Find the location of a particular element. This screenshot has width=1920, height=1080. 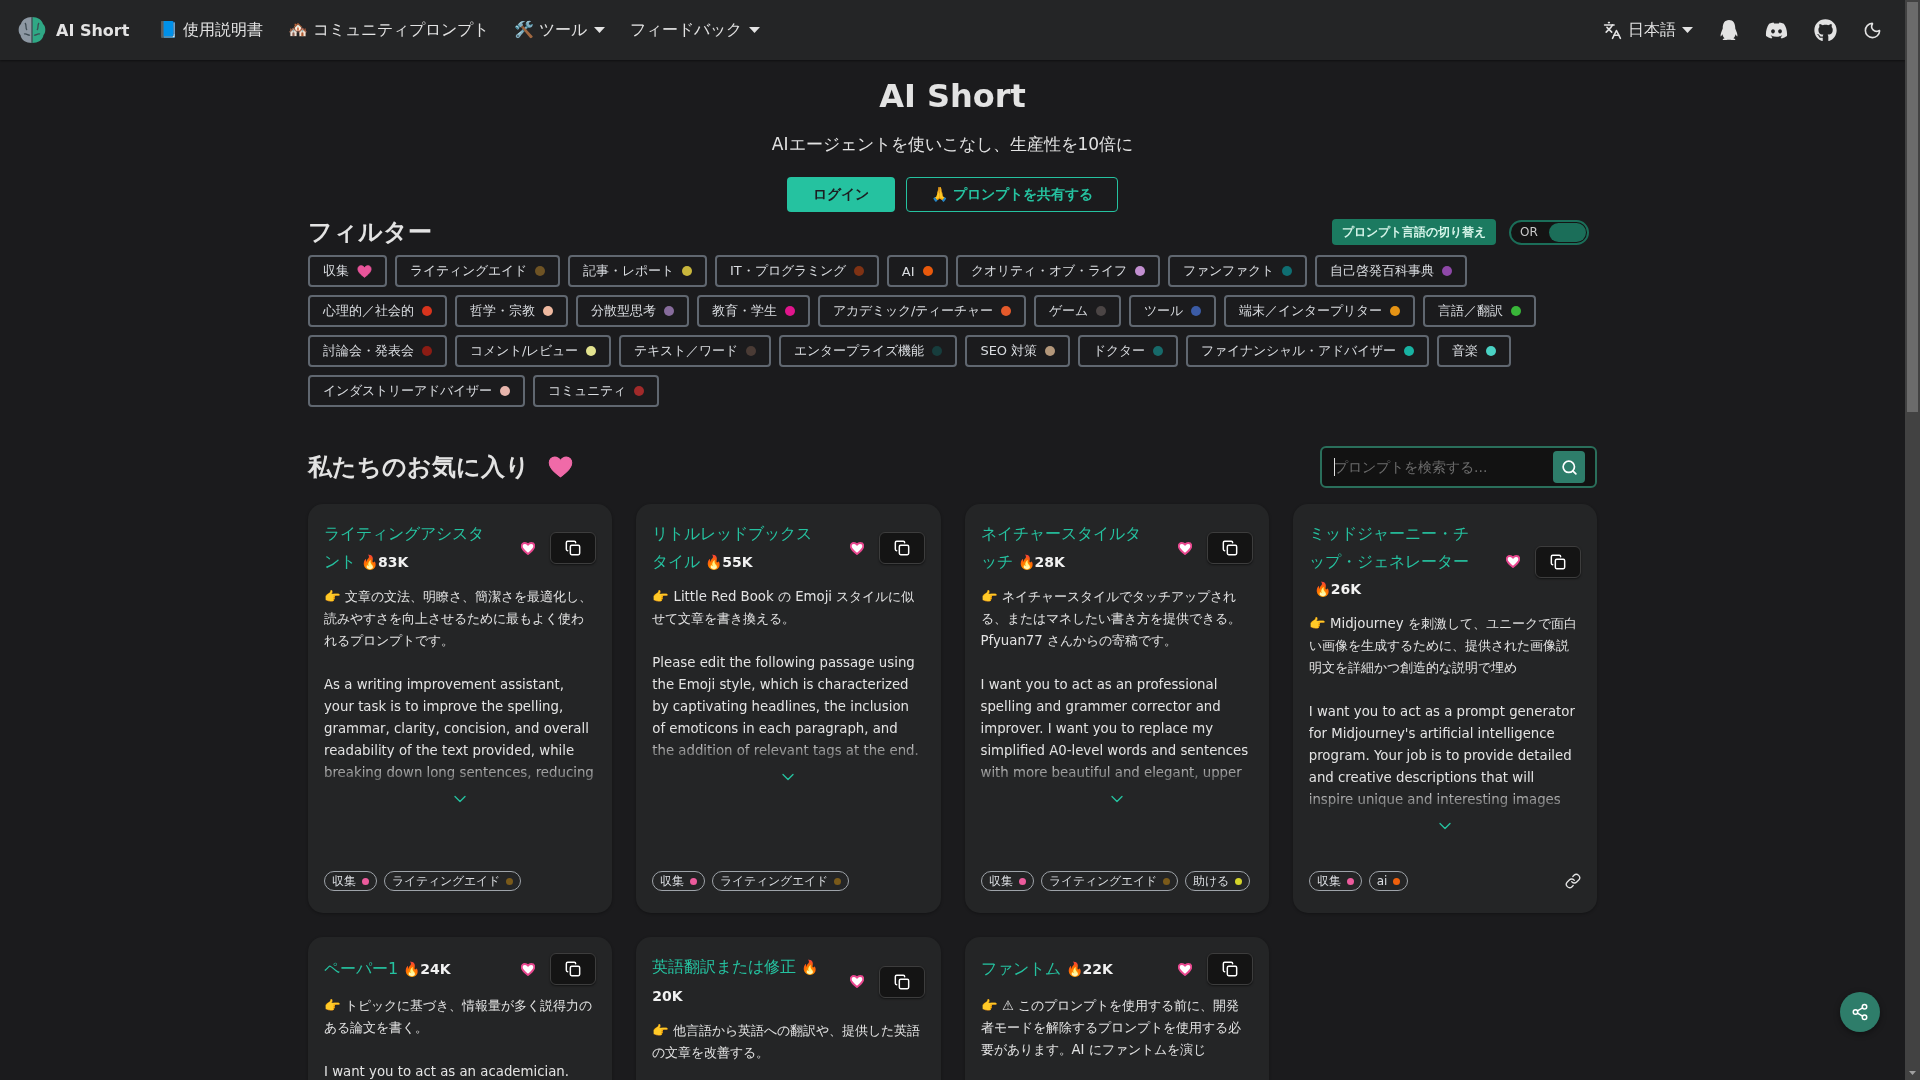

prompt-summary: 👉 Midjourney を刺激して、ユニークで面白い画像を生成するために、提供された画像説明文を詳細かつ創造的な説明で埋め is located at coordinates (1443, 646).